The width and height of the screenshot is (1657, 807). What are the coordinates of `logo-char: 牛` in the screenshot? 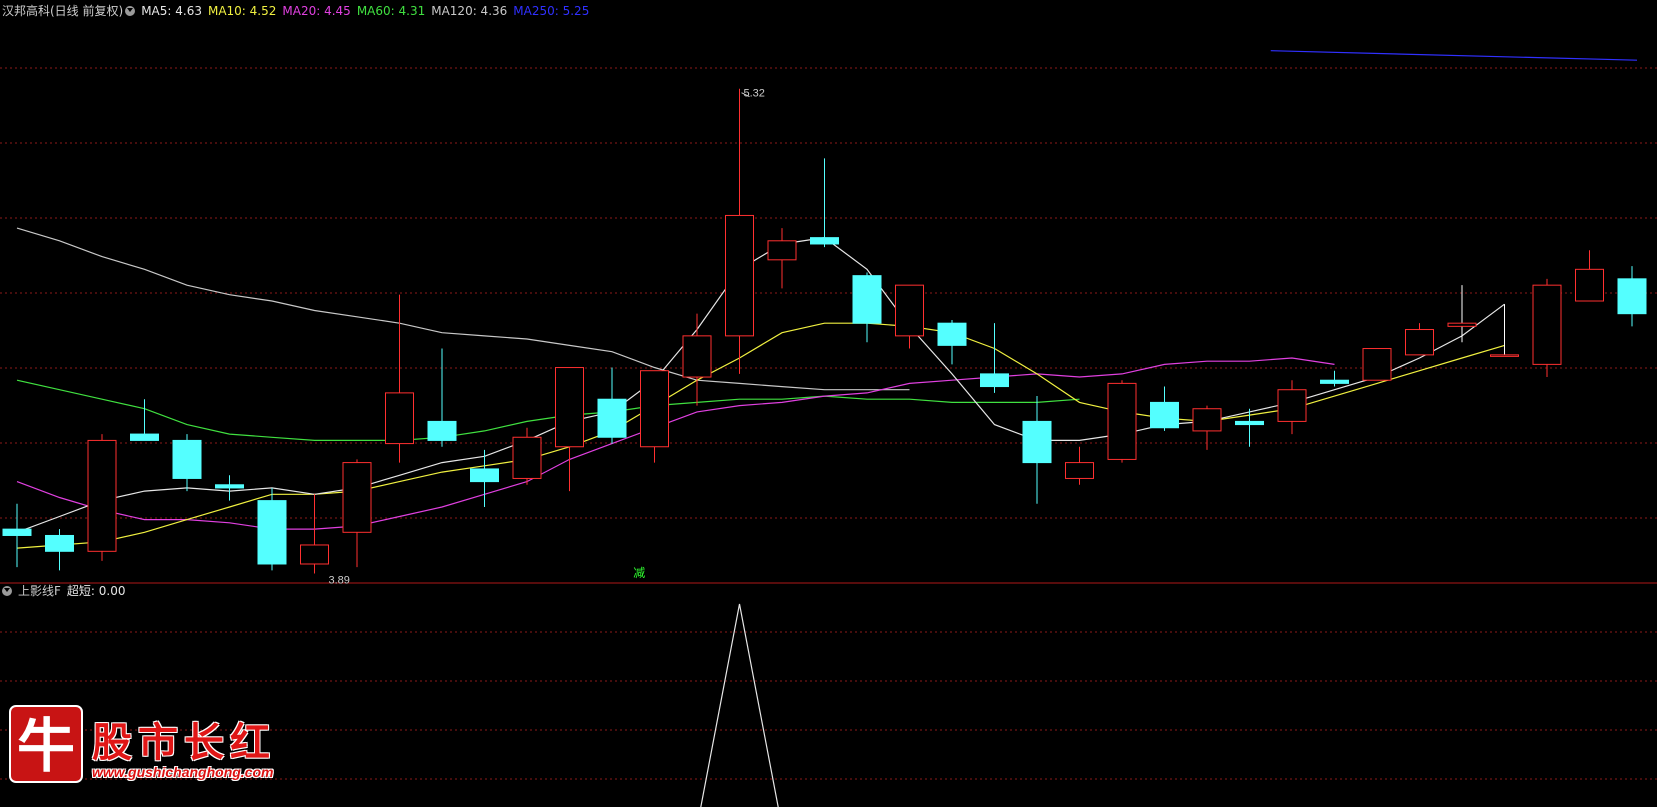 It's located at (46, 746).